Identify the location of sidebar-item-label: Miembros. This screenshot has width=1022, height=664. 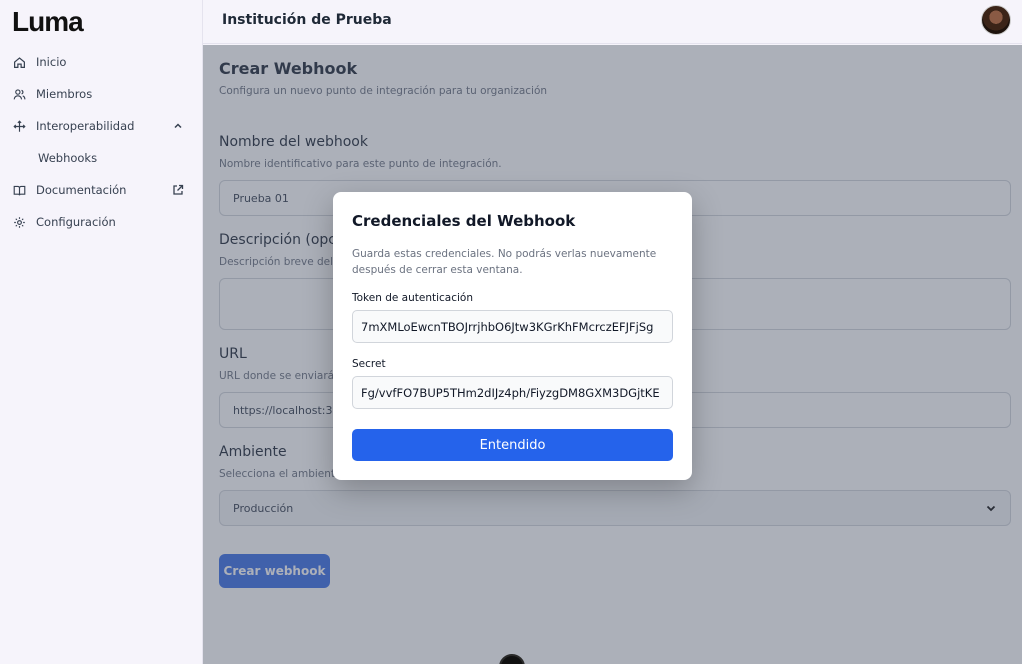
(64, 94).